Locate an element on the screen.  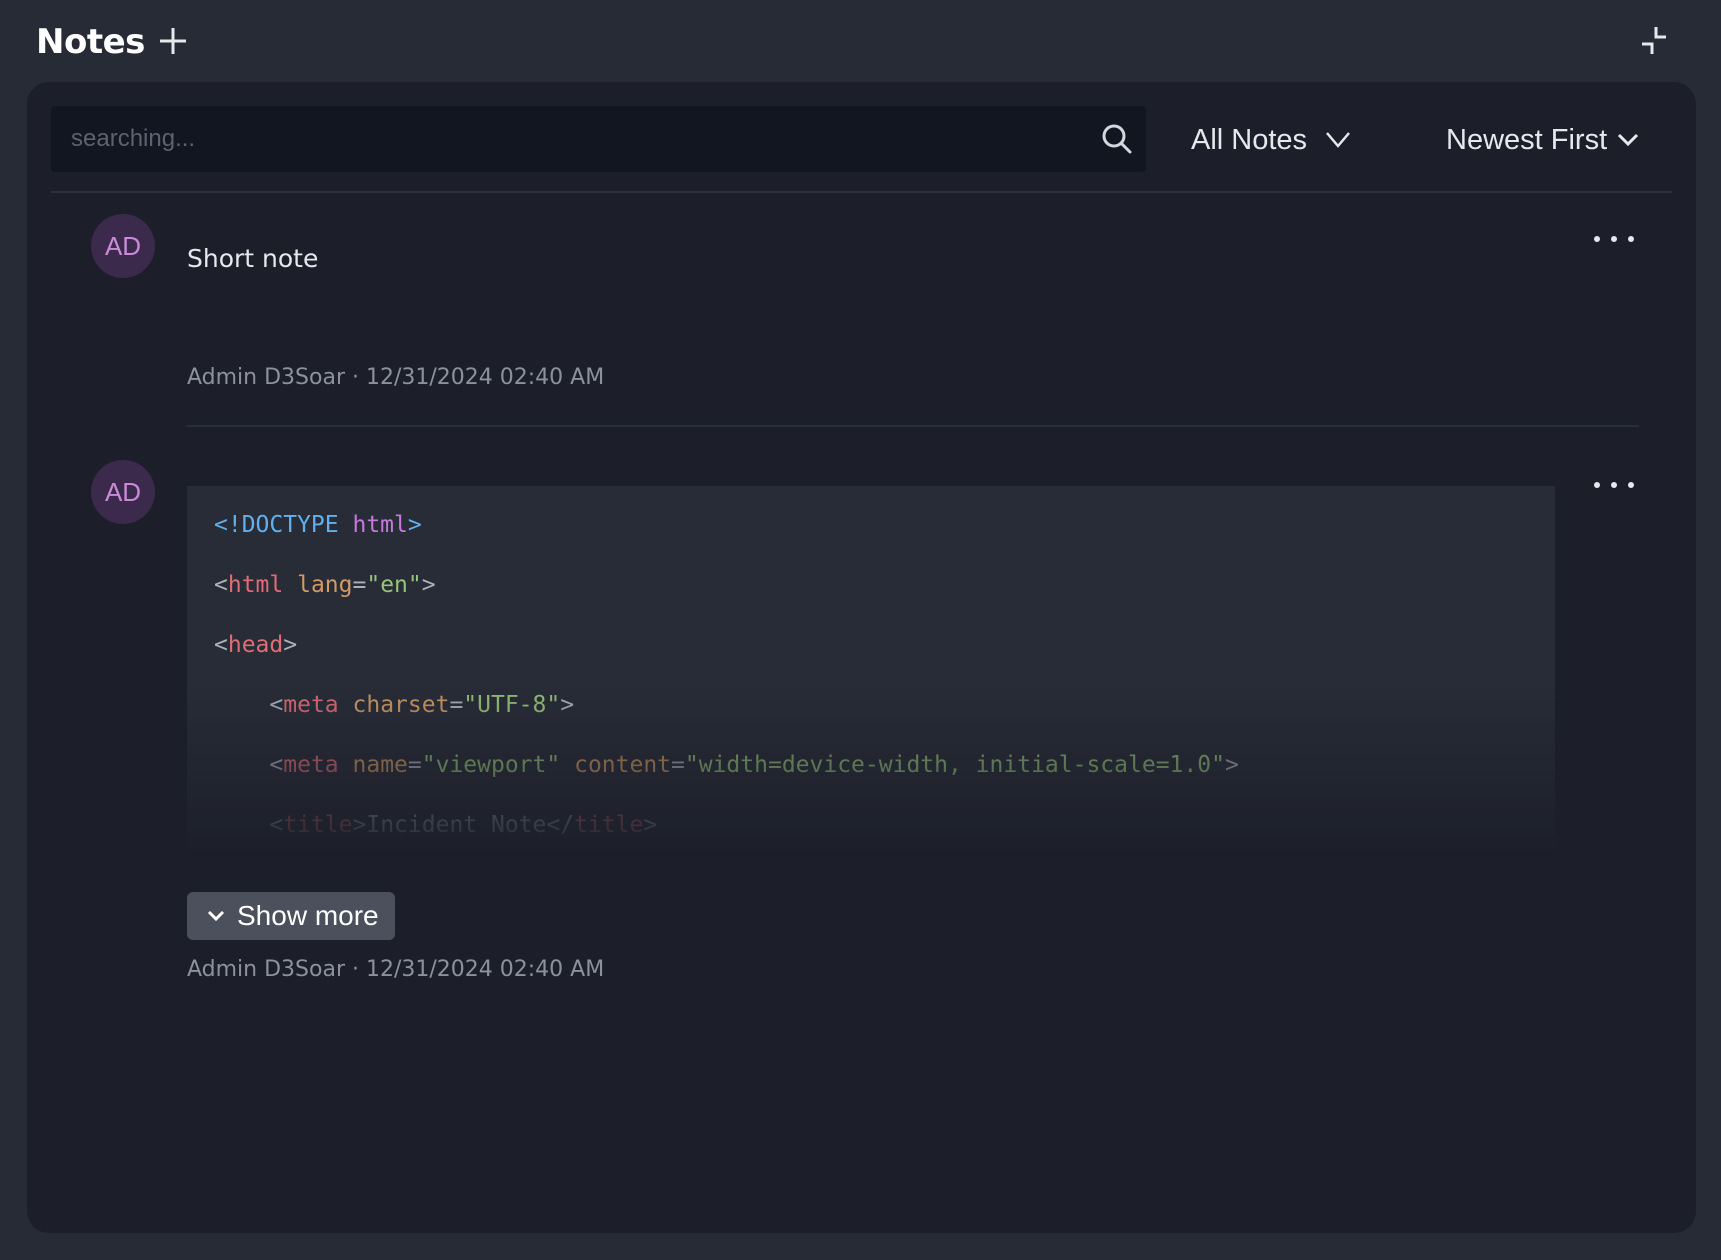
notes-filter-dropdown: All Notes is located at coordinates (1271, 140).